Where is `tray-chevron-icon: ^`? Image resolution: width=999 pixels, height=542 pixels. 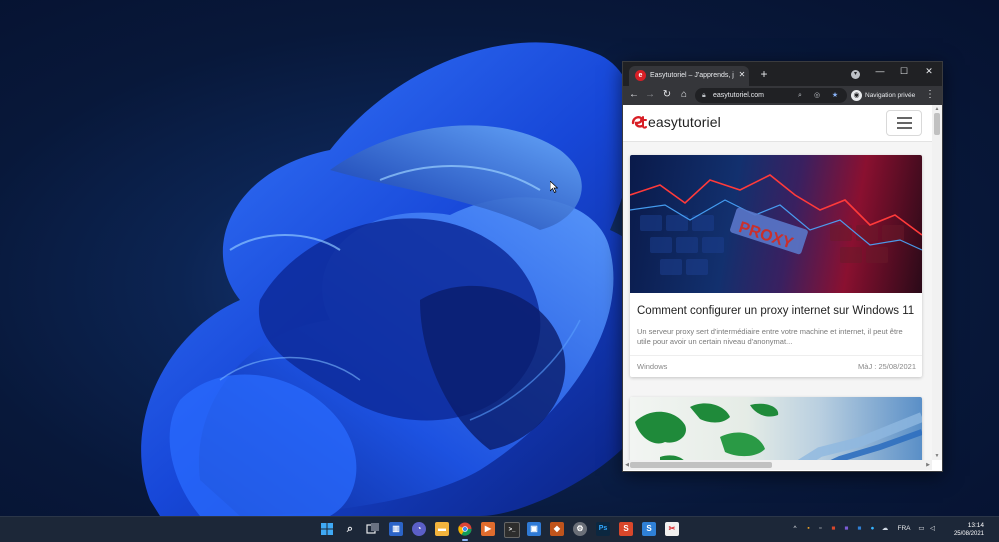 tray-chevron-icon: ^ is located at coordinates (795, 529).